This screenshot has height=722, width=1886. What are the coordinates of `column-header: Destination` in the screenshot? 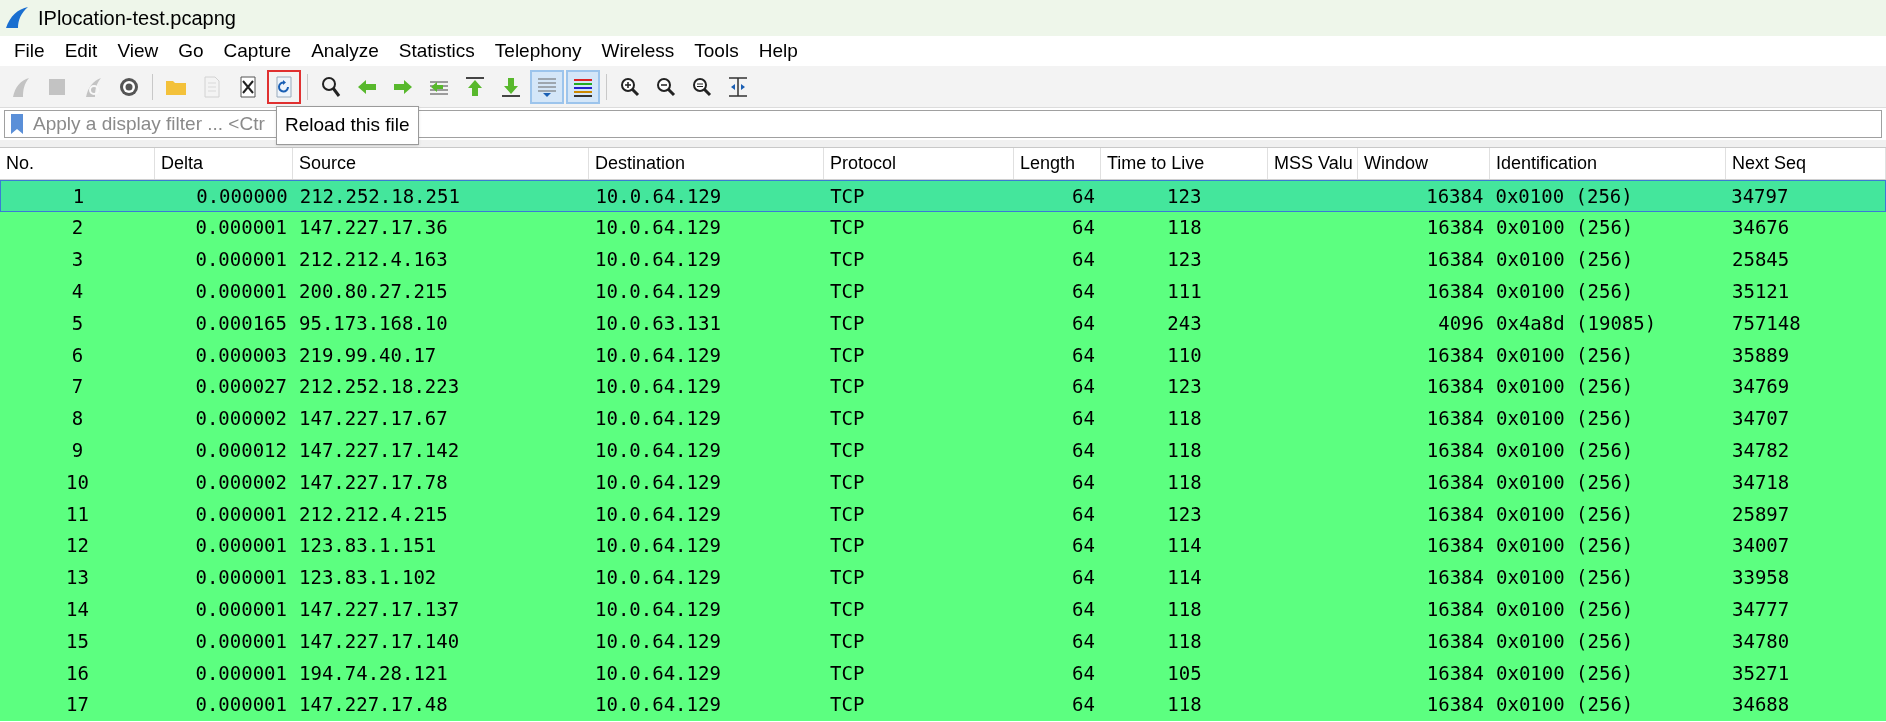 It's located at (706, 163).